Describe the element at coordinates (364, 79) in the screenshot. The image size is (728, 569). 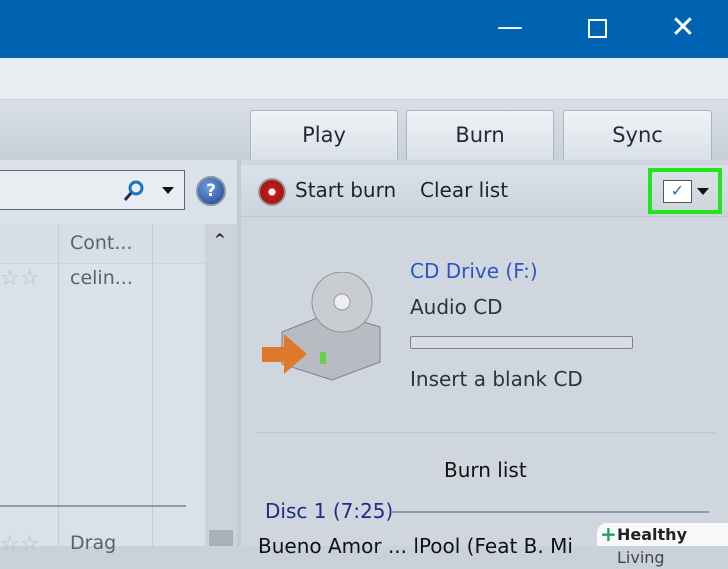
I see `menu-band` at that location.